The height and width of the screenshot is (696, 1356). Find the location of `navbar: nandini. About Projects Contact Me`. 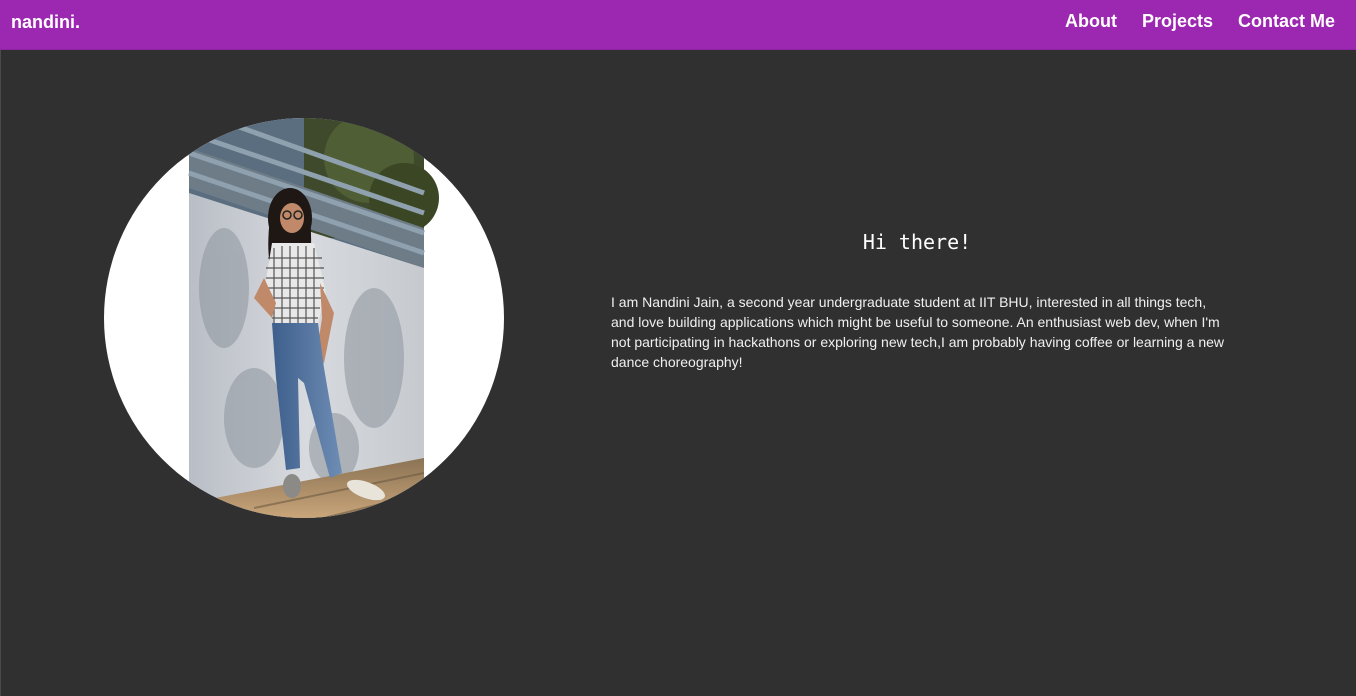

navbar: nandini. About Projects Contact Me is located at coordinates (678, 25).